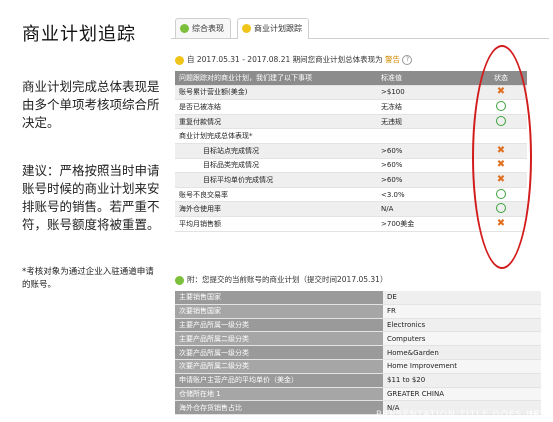 This screenshot has width=553, height=422. Describe the element at coordinates (279, 394) in the screenshot. I see `plan-key: 仓储所在地 1` at that location.